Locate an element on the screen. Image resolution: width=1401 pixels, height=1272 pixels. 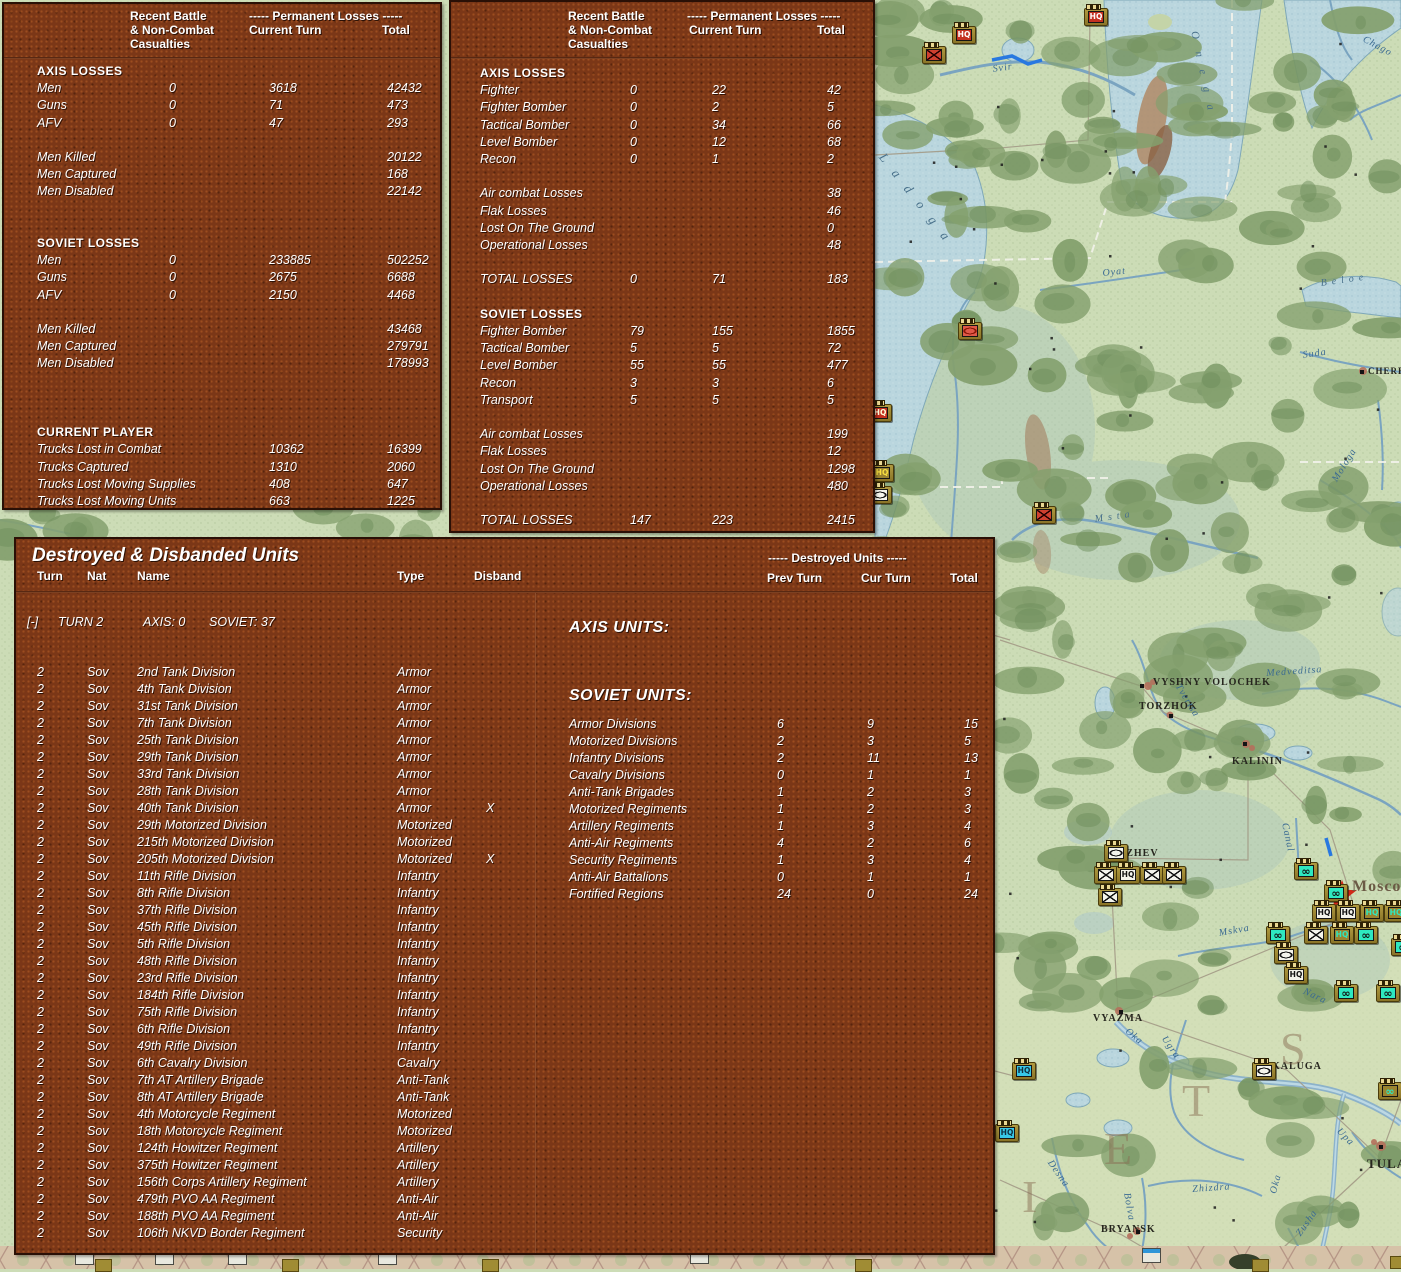
unit-counter-armor-gold: ∞ is located at coordinates (1389, 1089).